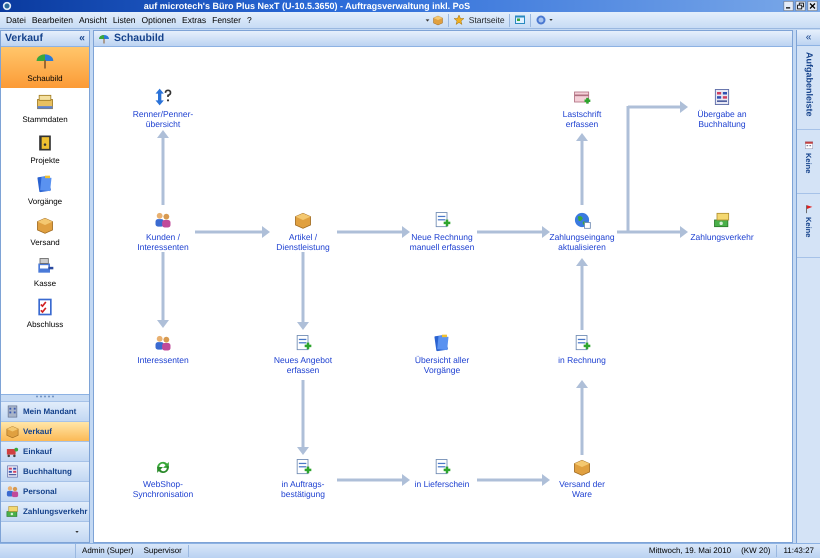  What do you see at coordinates (788, 6) in the screenshot?
I see `minimize-icon` at bounding box center [788, 6].